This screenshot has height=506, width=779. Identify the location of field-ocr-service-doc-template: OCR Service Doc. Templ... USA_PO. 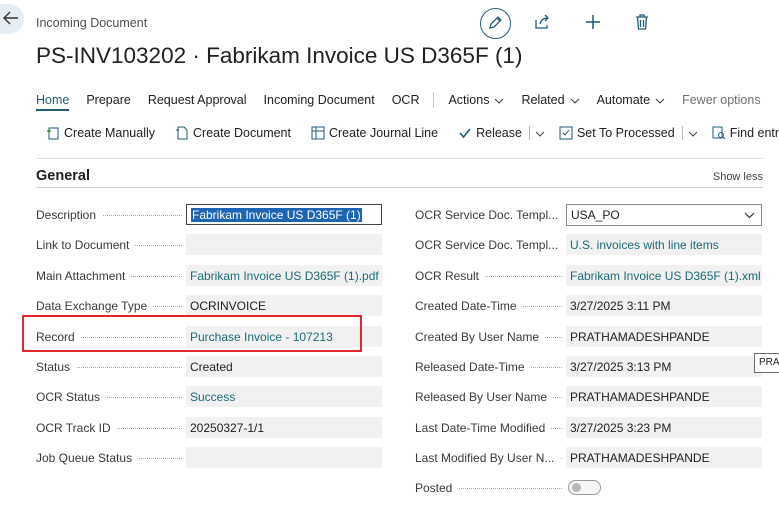
(588, 214).